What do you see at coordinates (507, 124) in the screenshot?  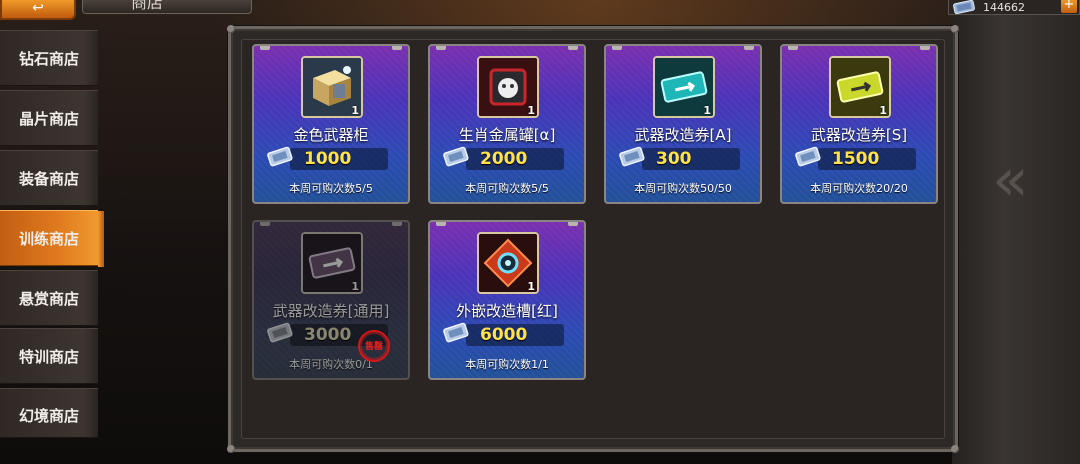 I see `shop-item-card: 1 生肖金属罐[α] 2000 本周可购次数5/5` at bounding box center [507, 124].